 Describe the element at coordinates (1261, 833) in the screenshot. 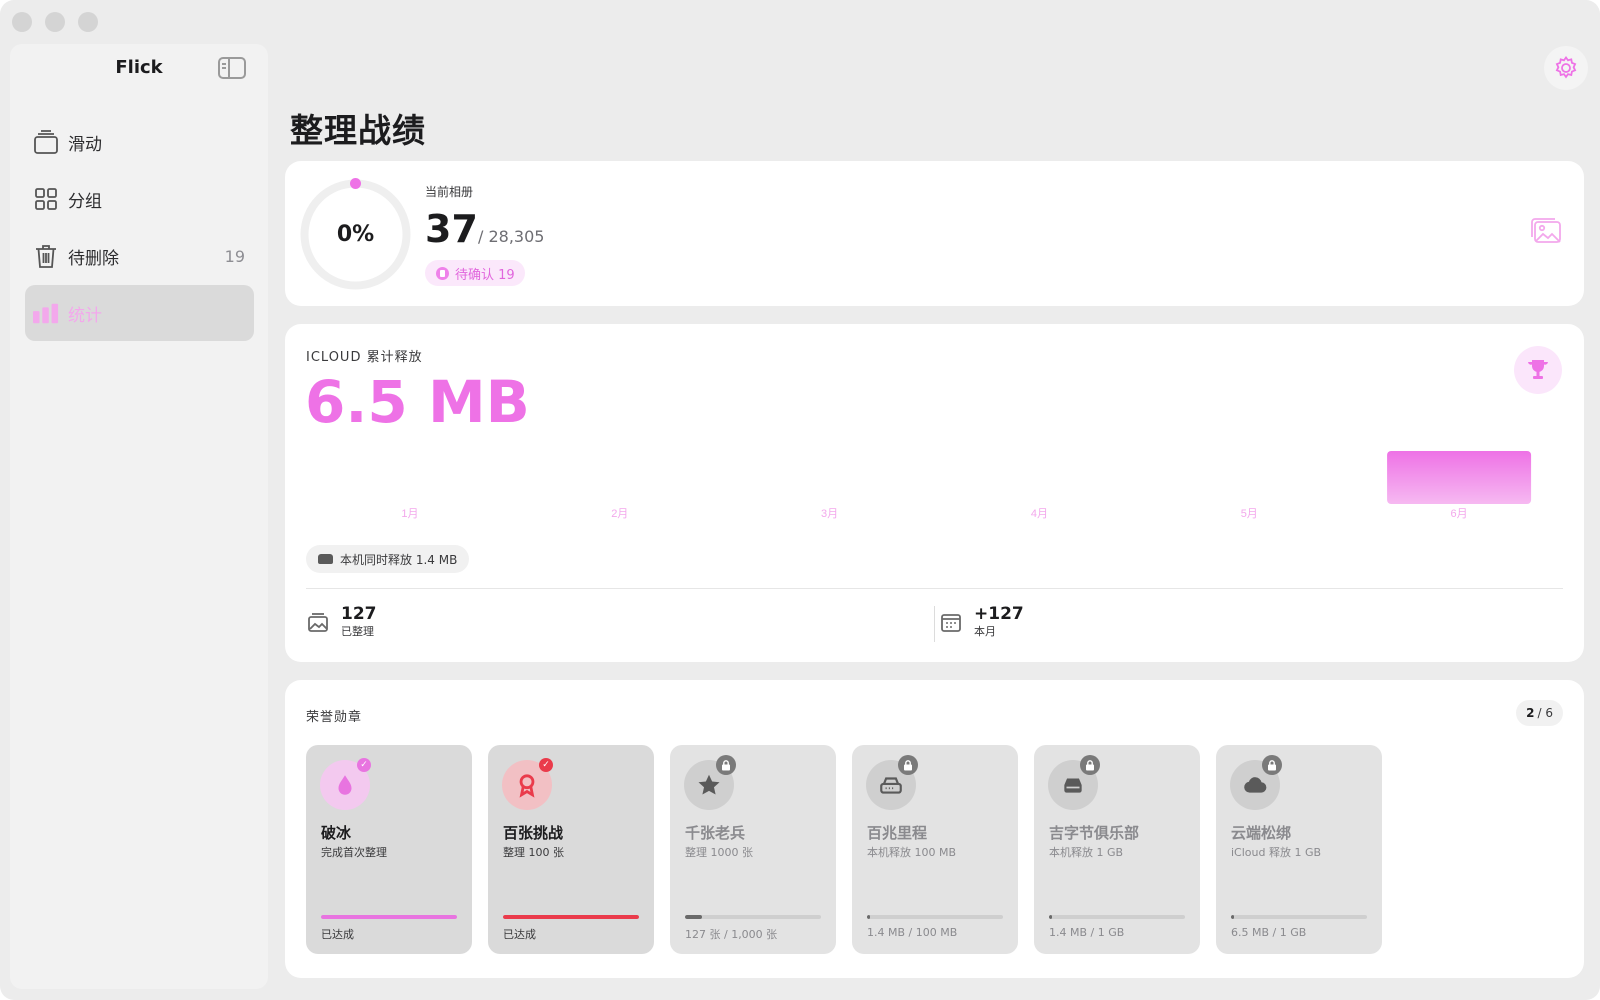

I see `badge-name: 云端松绑` at that location.